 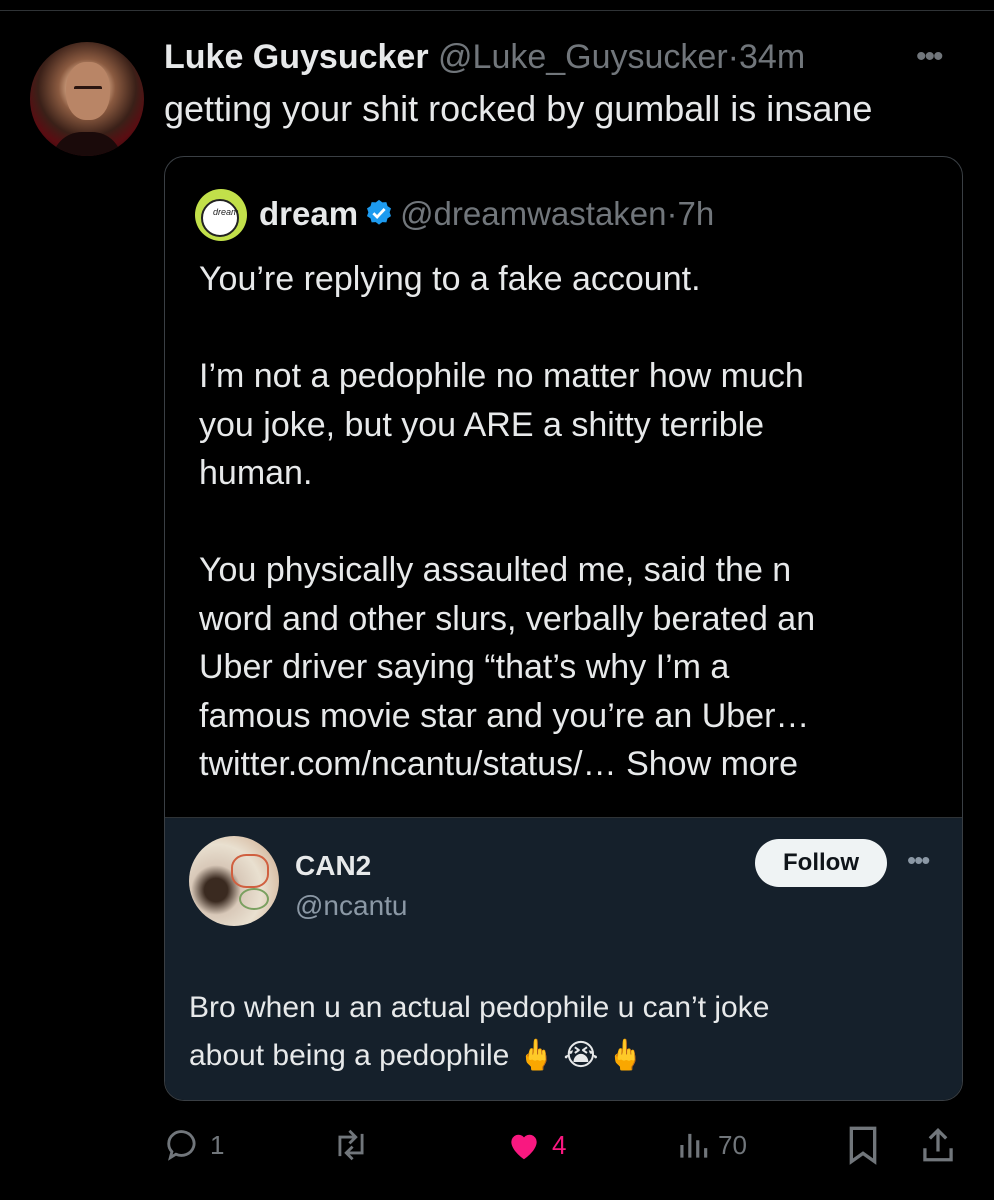 What do you see at coordinates (351, 1145) in the screenshot?
I see `retweet-icon` at bounding box center [351, 1145].